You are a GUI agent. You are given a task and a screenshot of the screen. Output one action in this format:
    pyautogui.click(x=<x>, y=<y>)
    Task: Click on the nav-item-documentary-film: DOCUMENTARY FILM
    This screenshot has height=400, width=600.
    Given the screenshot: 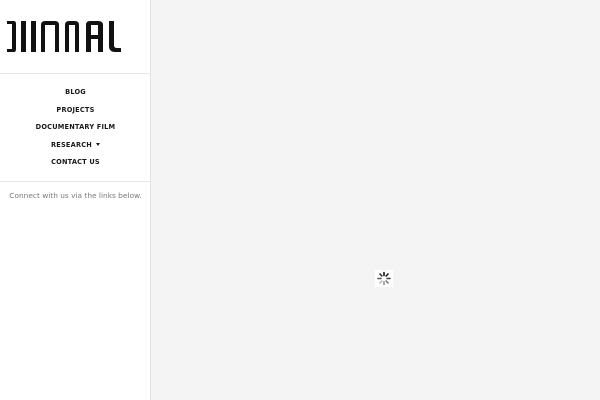 What is the action you would take?
    pyautogui.click(x=75, y=128)
    